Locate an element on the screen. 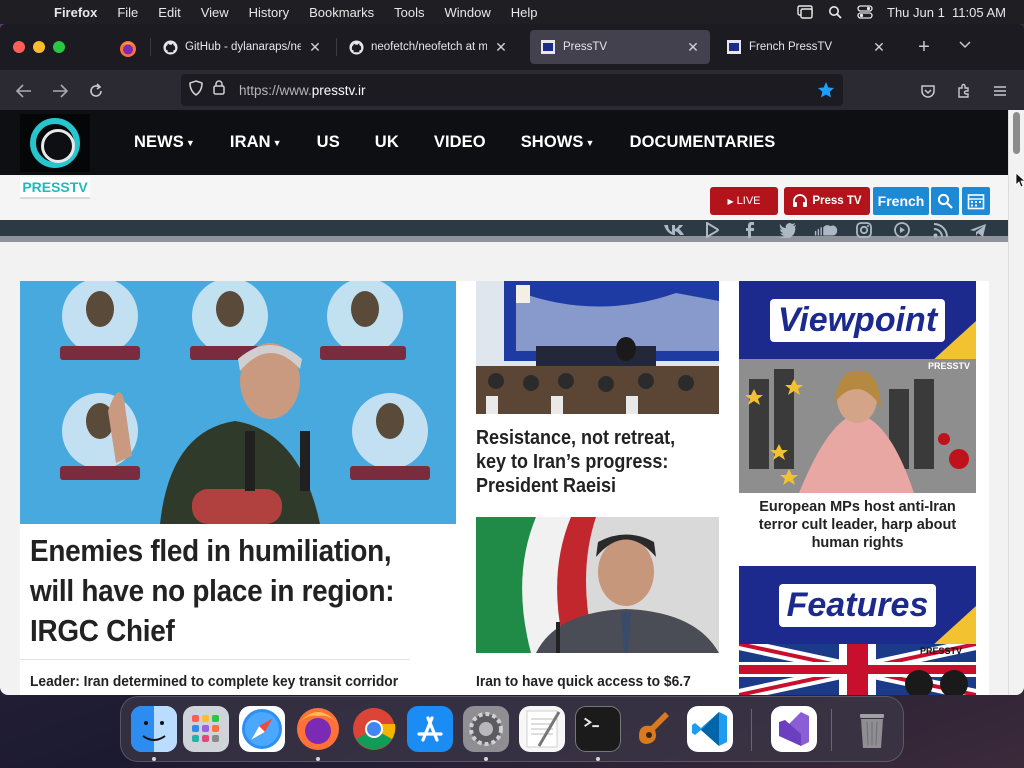  system-settings-icon is located at coordinates (486, 729).